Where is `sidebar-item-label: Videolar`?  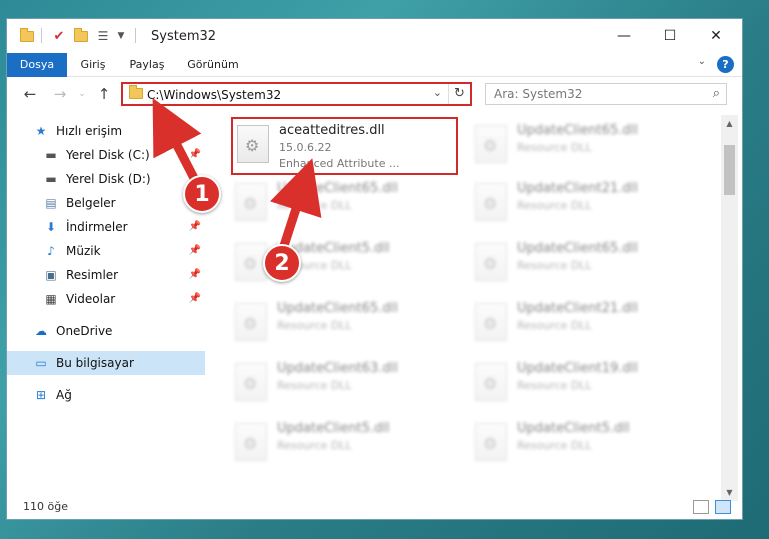
sidebar-item-label: Videolar is located at coordinates (91, 299).